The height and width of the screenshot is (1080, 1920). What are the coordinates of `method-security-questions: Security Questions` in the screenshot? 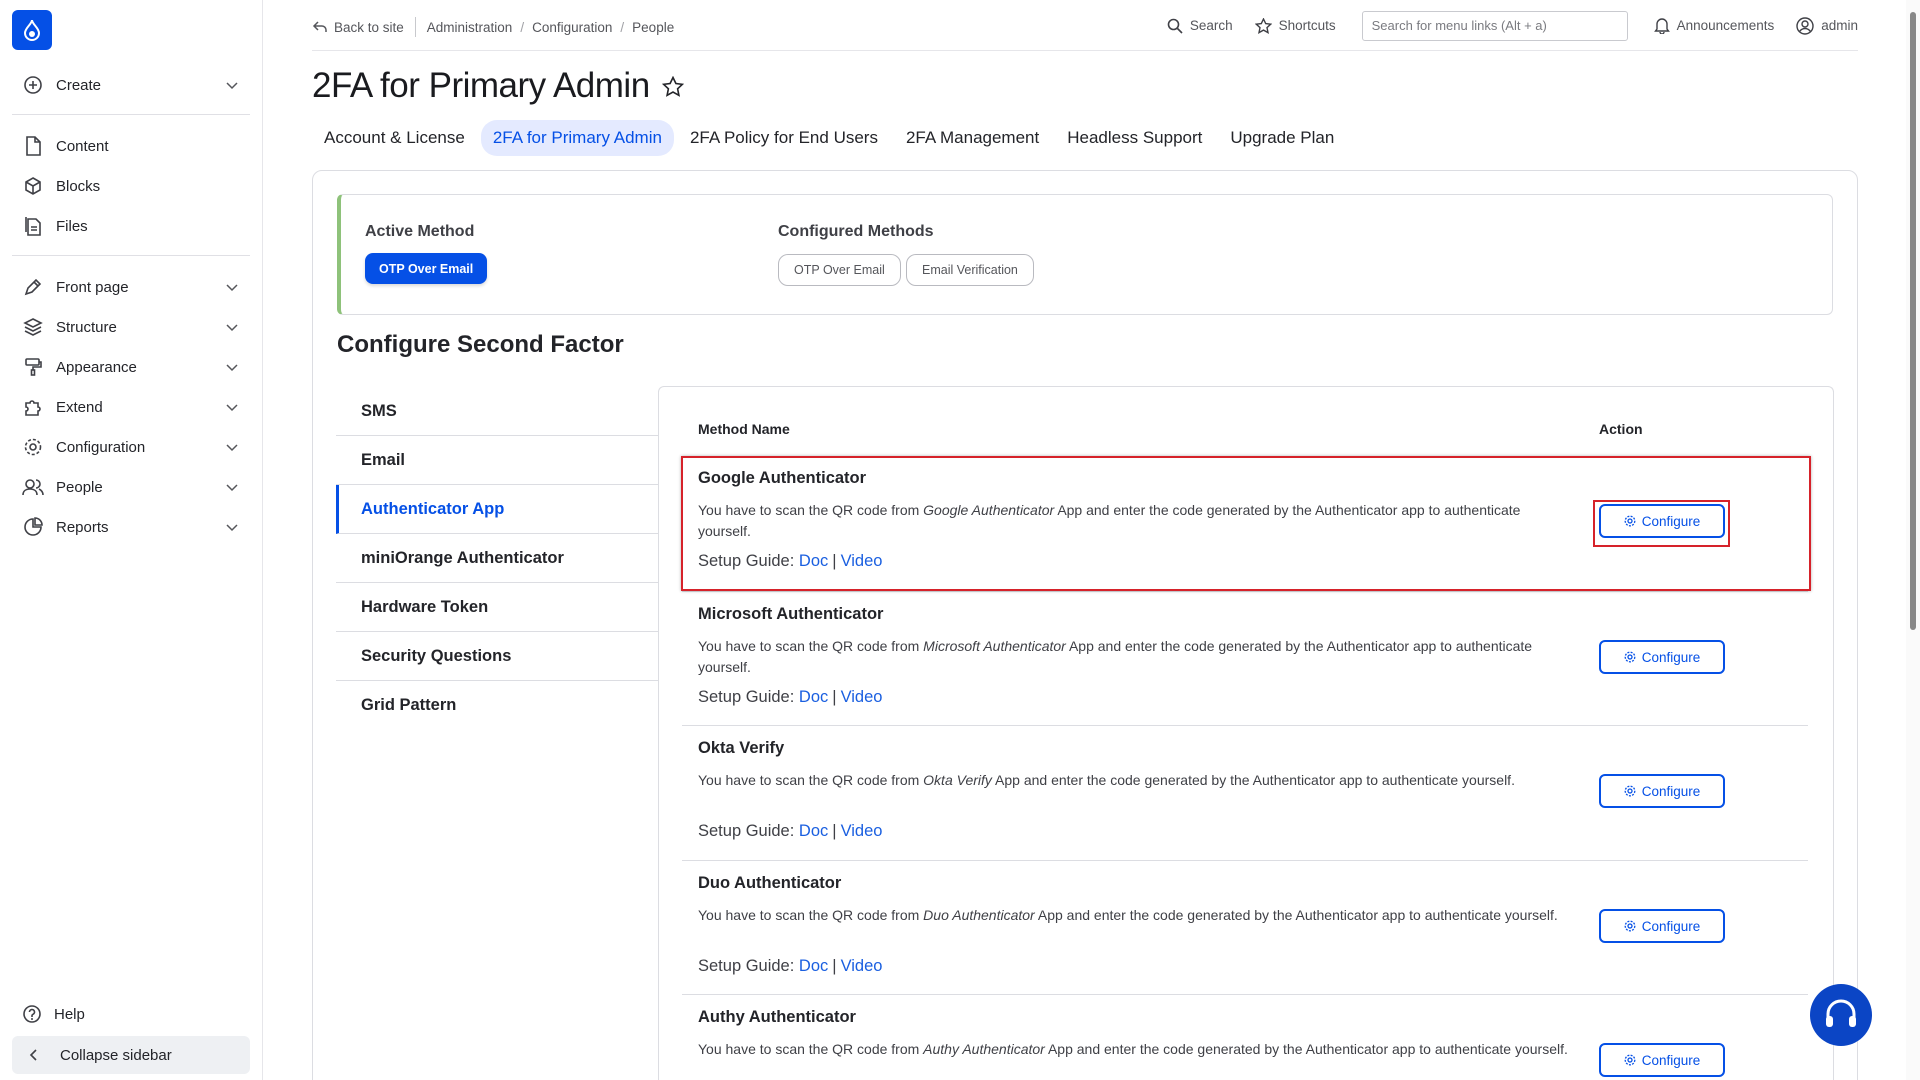 It's located at (497, 656).